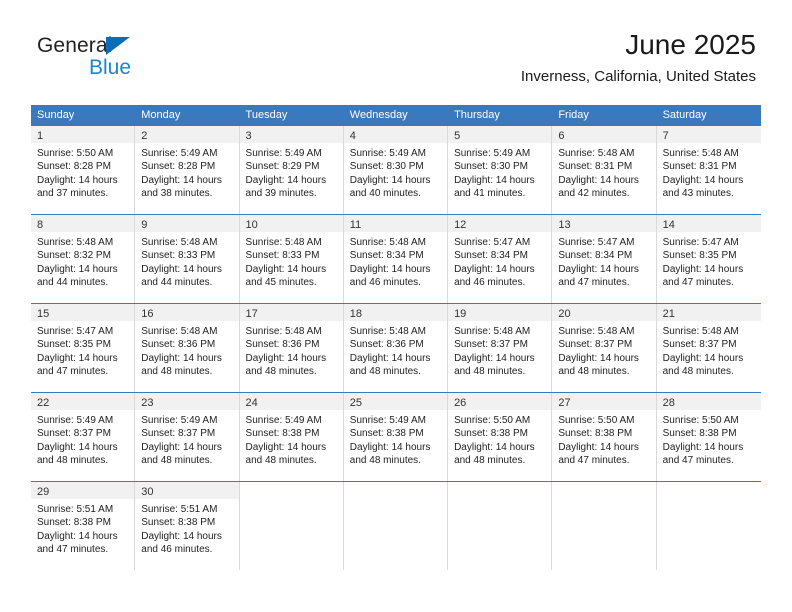  Describe the element at coordinates (144, 225) in the screenshot. I see `day-number: 9` at that location.